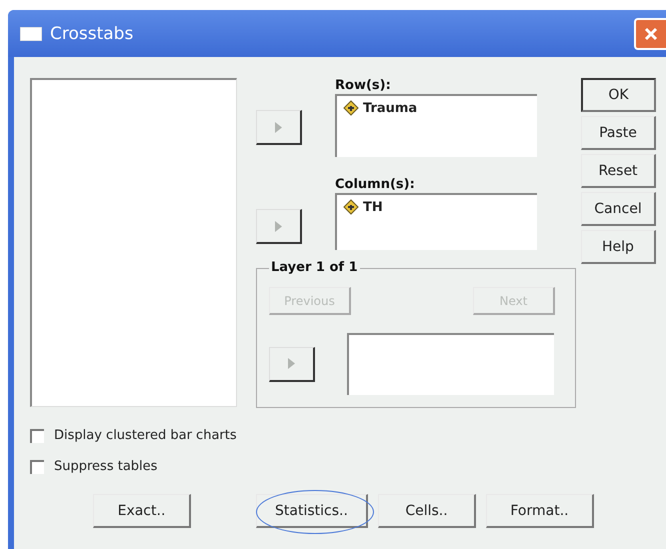 This screenshot has height=549, width=666. What do you see at coordinates (618, 171) in the screenshot?
I see `dialog-button: Reset` at bounding box center [618, 171].